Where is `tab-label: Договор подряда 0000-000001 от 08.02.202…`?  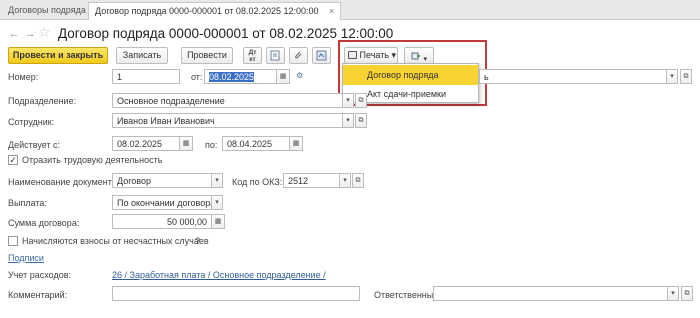
tab-label: Договор подряда 0000-000001 от 08.02.202… is located at coordinates (207, 11).